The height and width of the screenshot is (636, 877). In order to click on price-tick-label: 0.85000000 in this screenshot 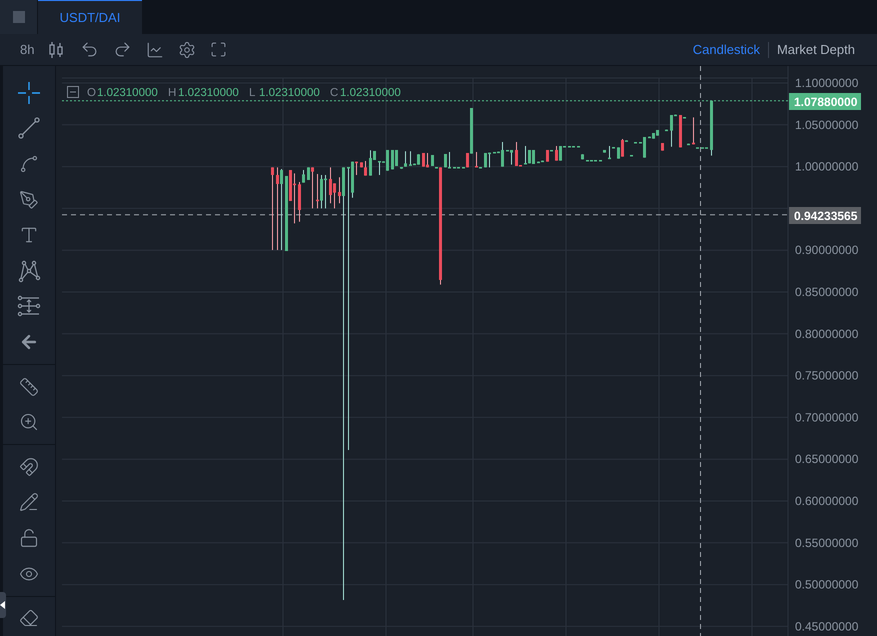, I will do `click(826, 292)`.